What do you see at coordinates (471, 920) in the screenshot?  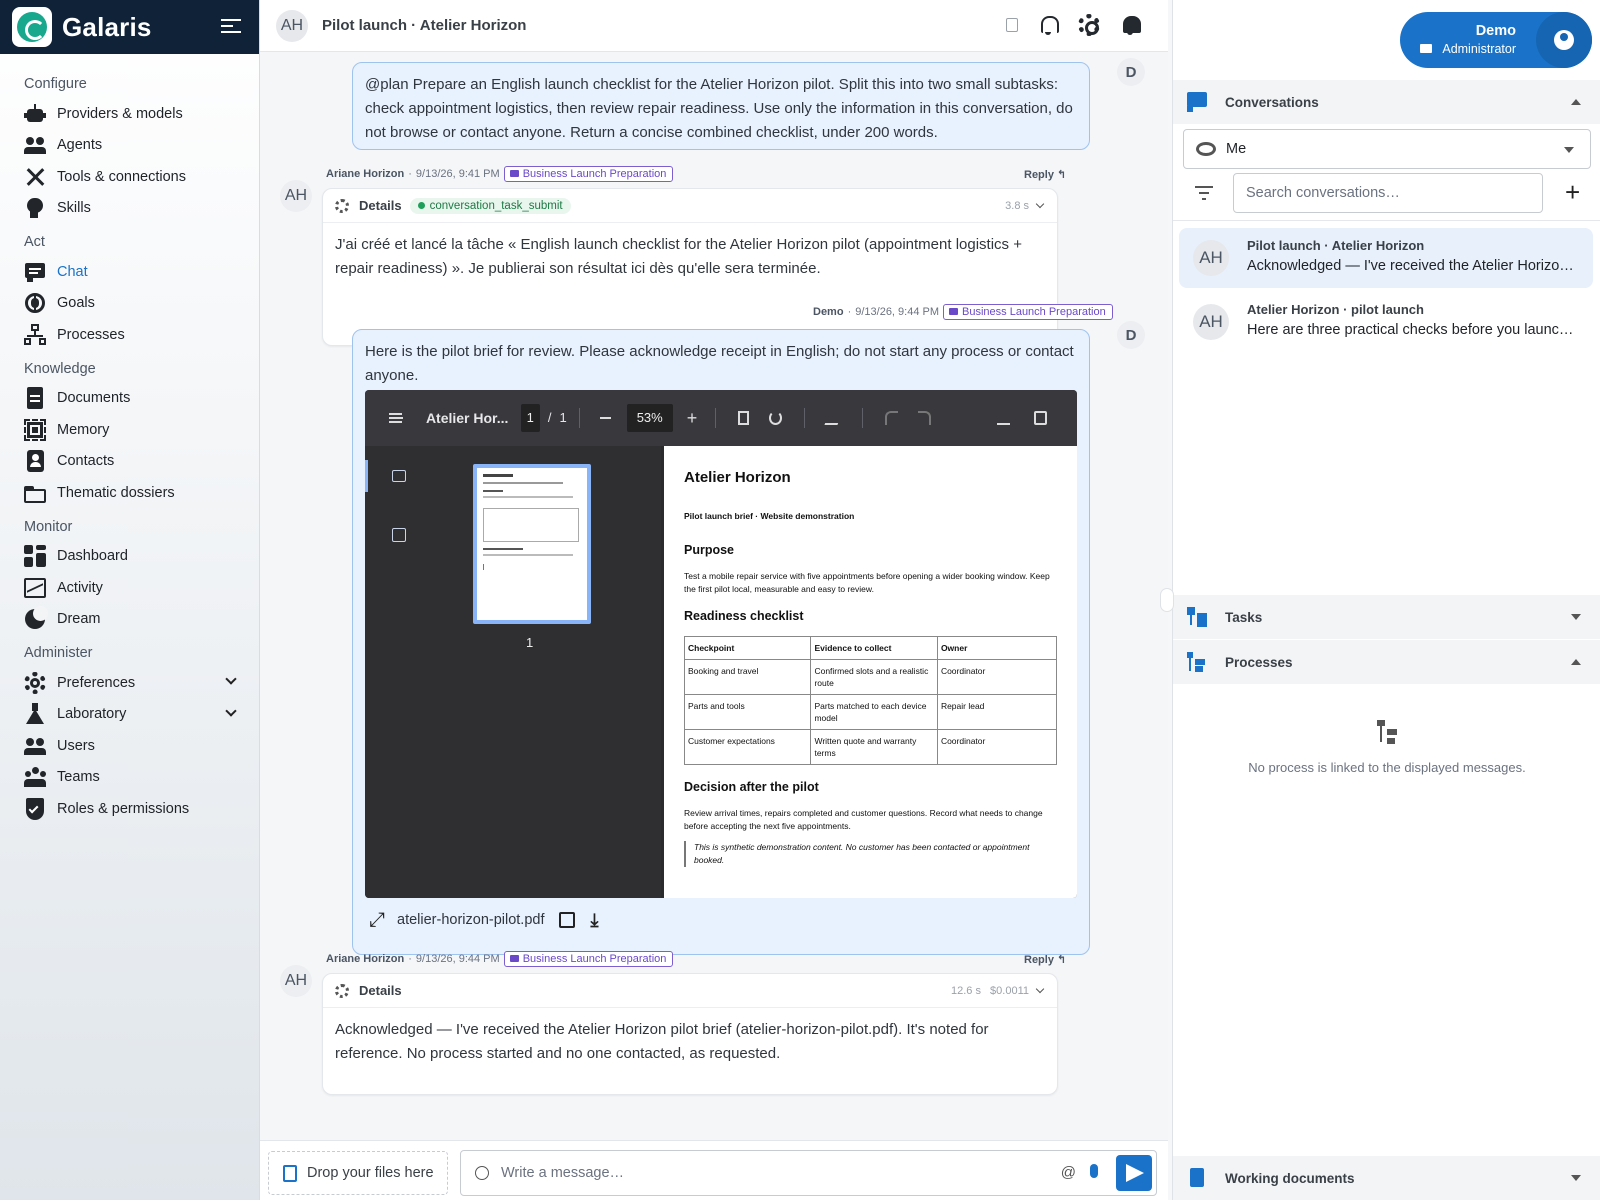 I see `attachment-filename: atelier-horizon-pilot.pdf` at bounding box center [471, 920].